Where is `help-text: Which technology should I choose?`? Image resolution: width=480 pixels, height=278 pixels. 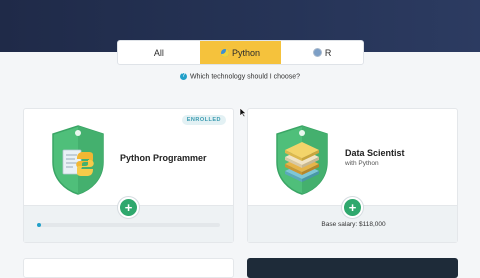
help-text: Which technology should I choose? is located at coordinates (245, 77).